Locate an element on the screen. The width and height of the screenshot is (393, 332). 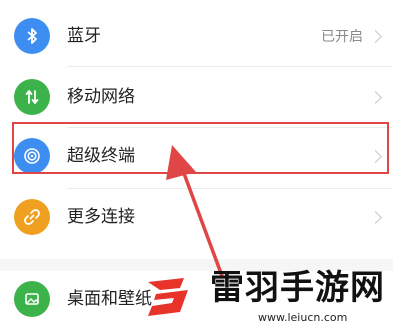
watermark-url: www.leiucn.com is located at coordinates (303, 317).